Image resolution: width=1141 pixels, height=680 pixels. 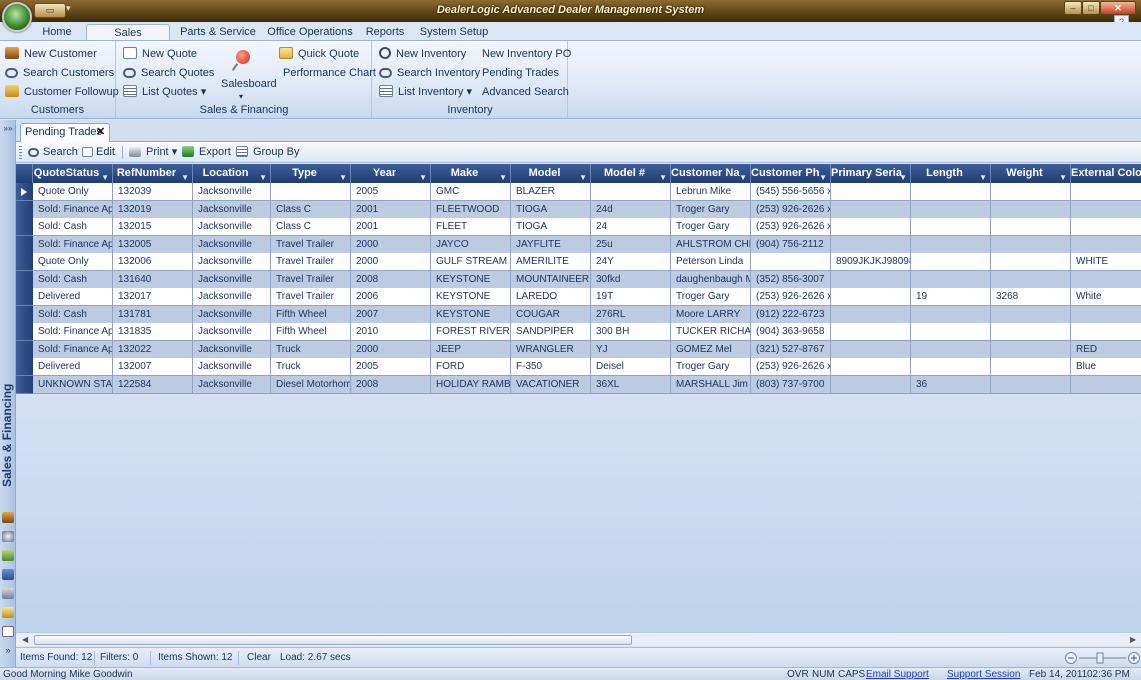 What do you see at coordinates (711, 244) in the screenshot?
I see `table-cell: AHLSTROM CHRIS` at bounding box center [711, 244].